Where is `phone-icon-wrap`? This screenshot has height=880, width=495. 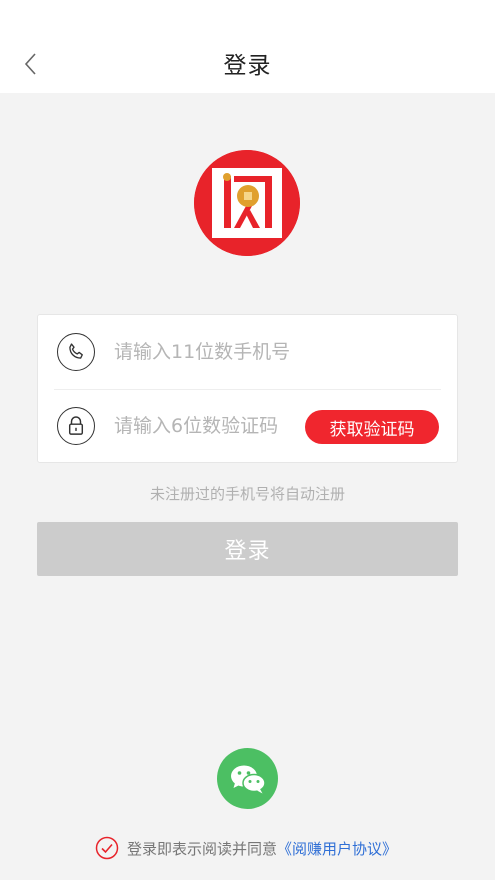 phone-icon-wrap is located at coordinates (76, 352).